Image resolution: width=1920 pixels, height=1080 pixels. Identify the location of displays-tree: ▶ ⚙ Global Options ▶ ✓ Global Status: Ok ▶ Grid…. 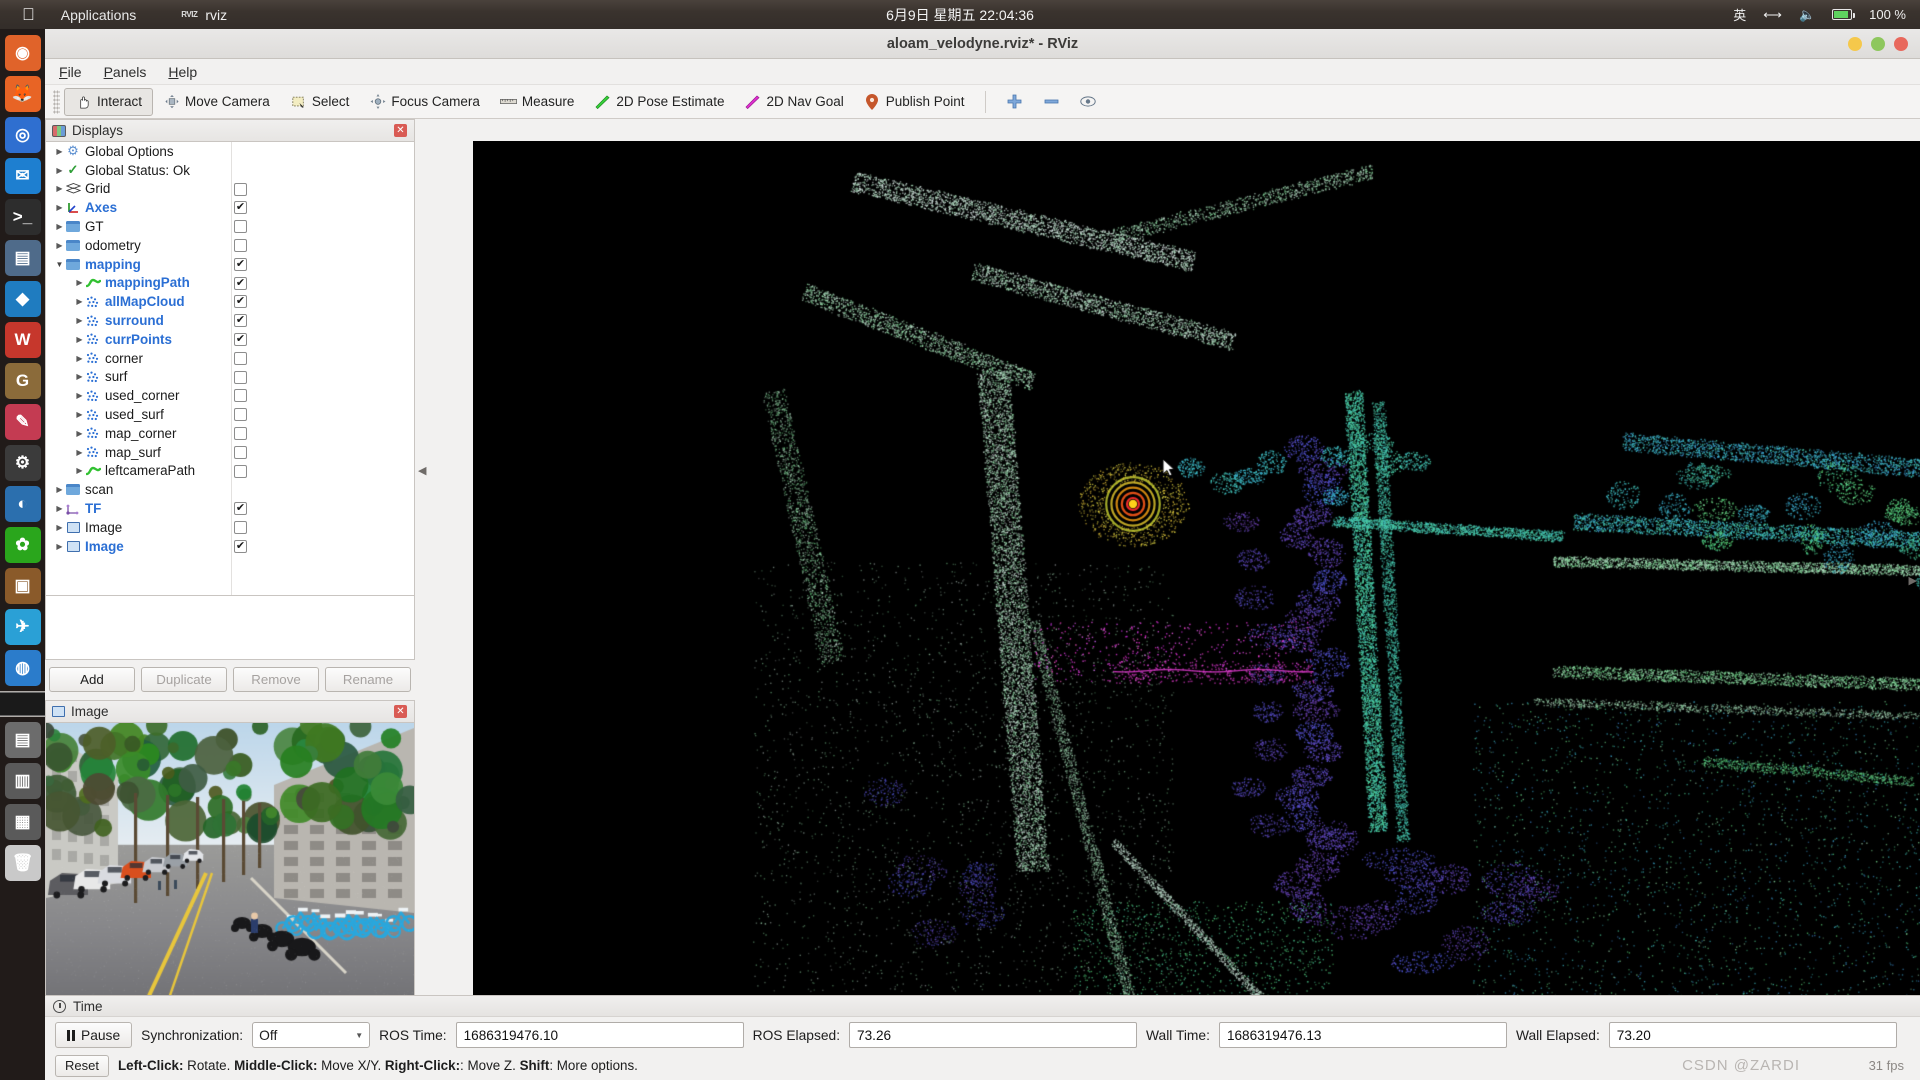
(230, 368).